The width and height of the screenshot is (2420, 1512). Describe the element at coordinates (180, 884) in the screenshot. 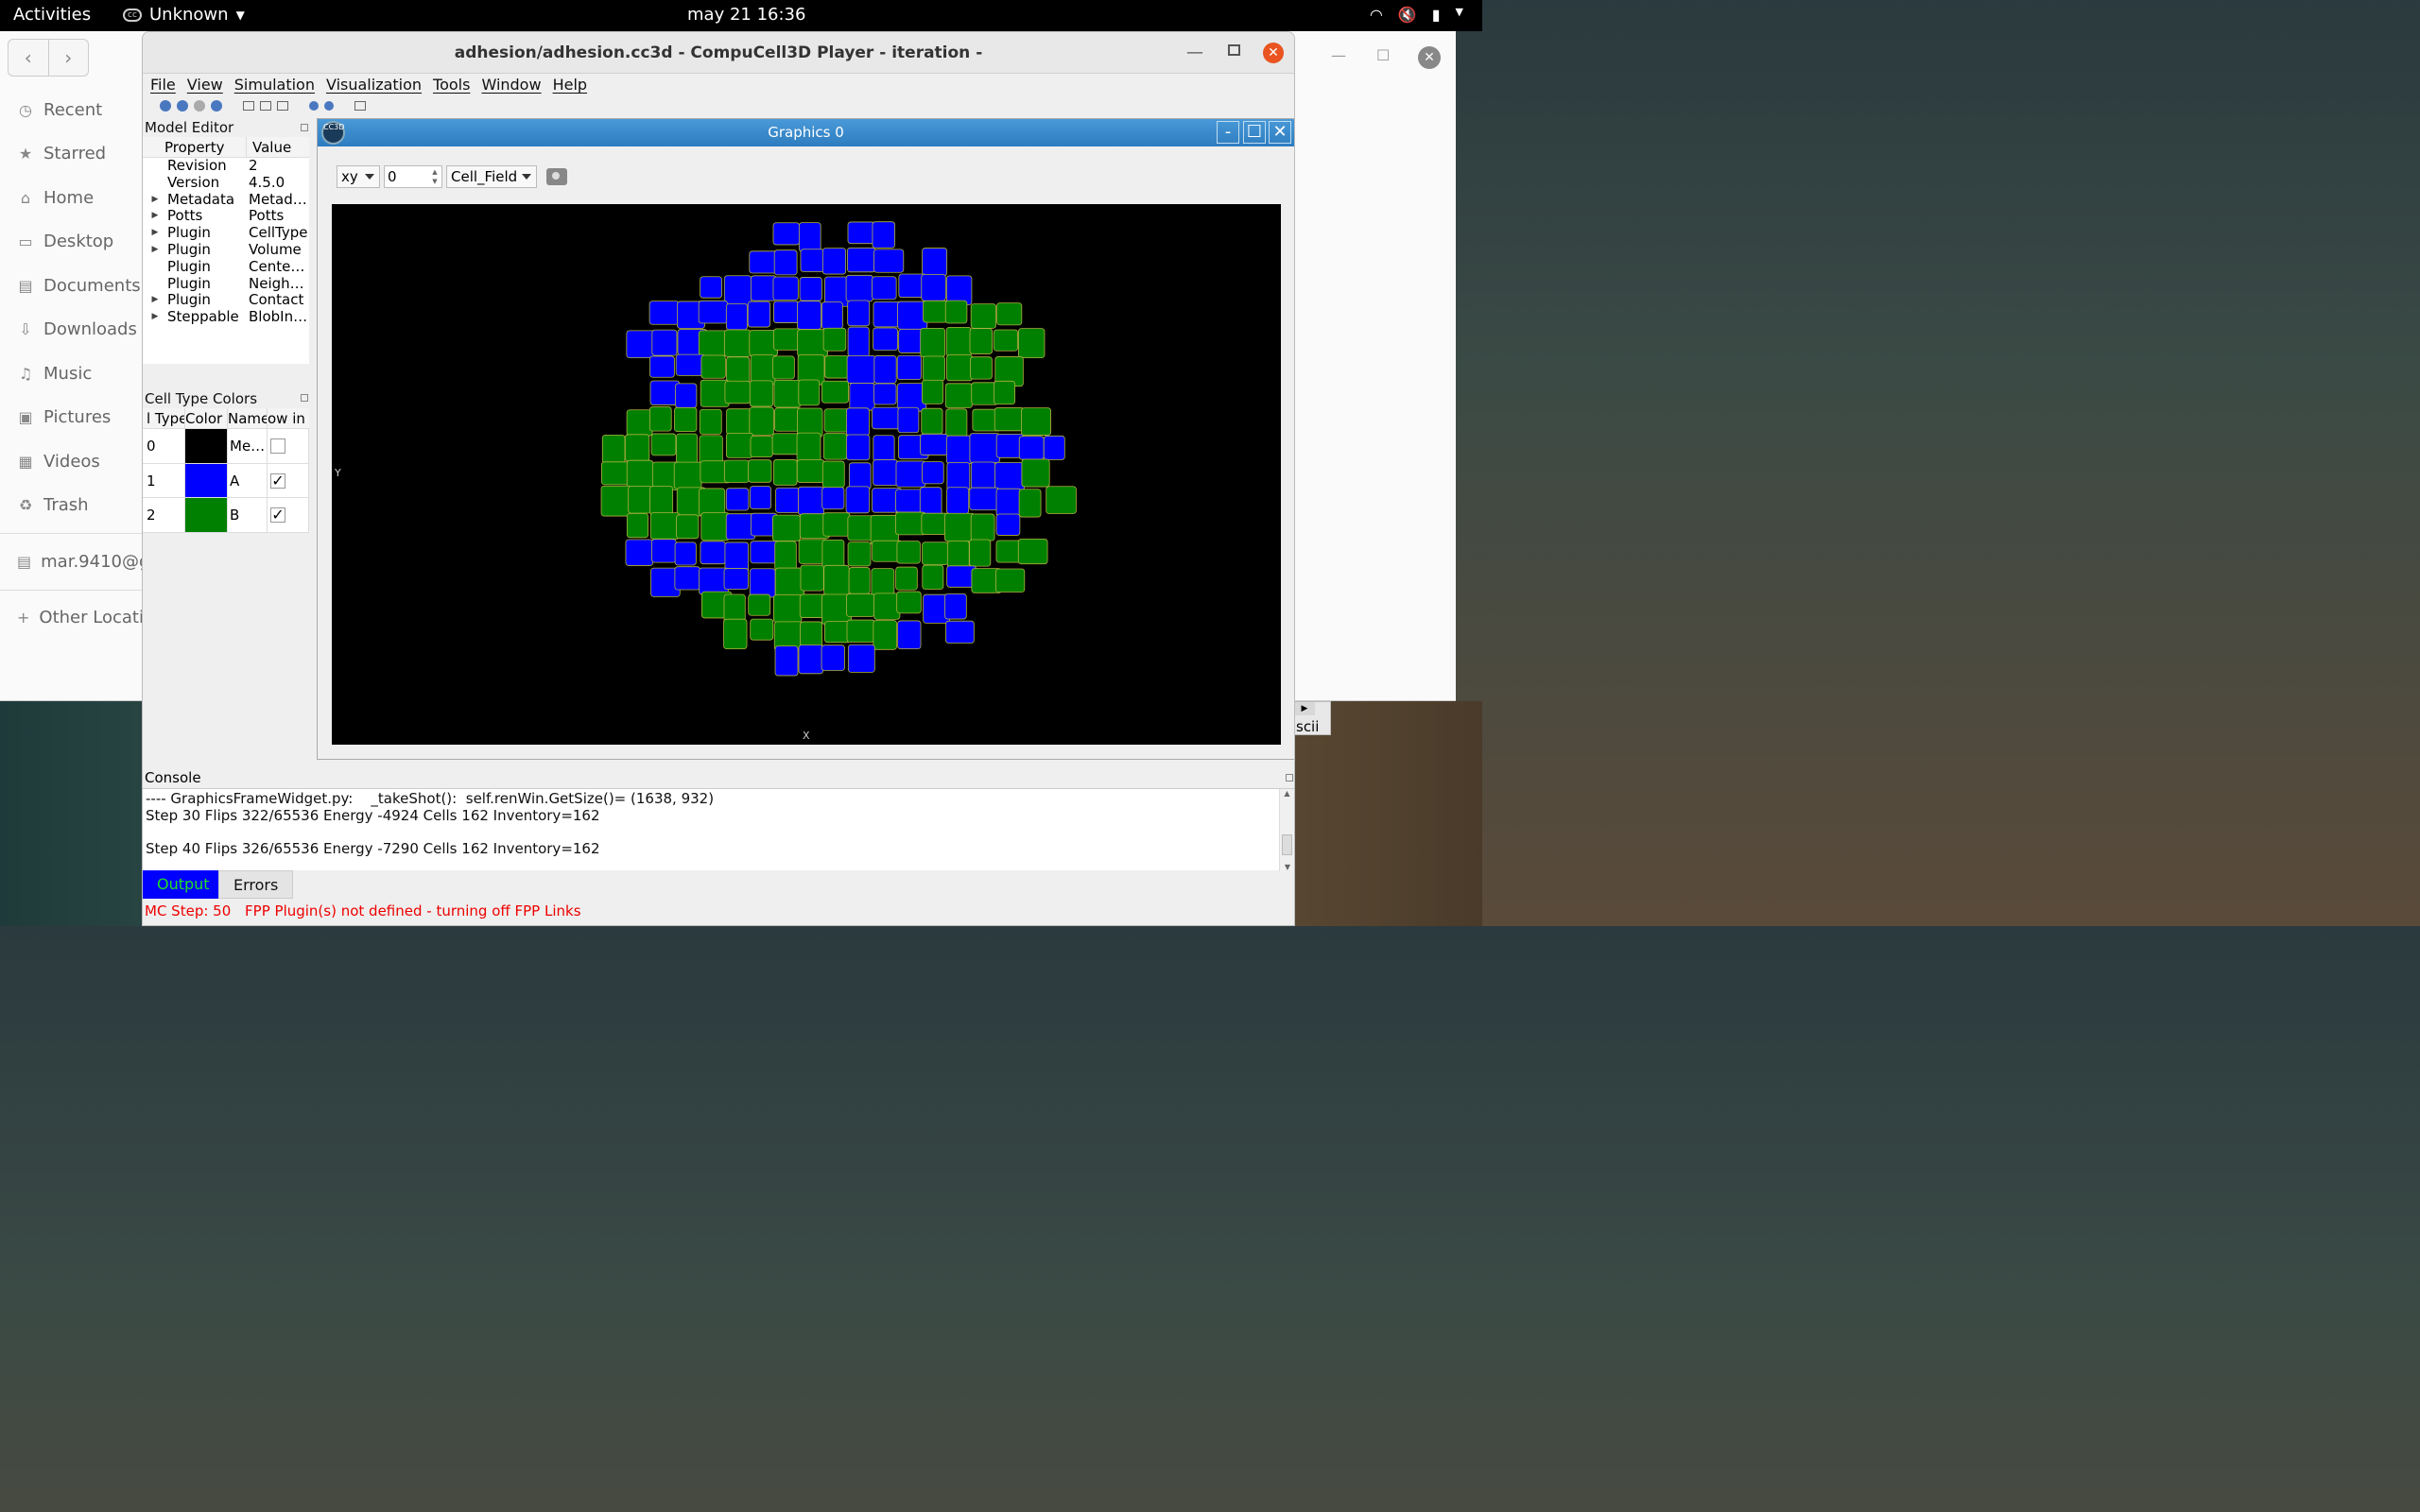

I see `tab-output: Output` at that location.